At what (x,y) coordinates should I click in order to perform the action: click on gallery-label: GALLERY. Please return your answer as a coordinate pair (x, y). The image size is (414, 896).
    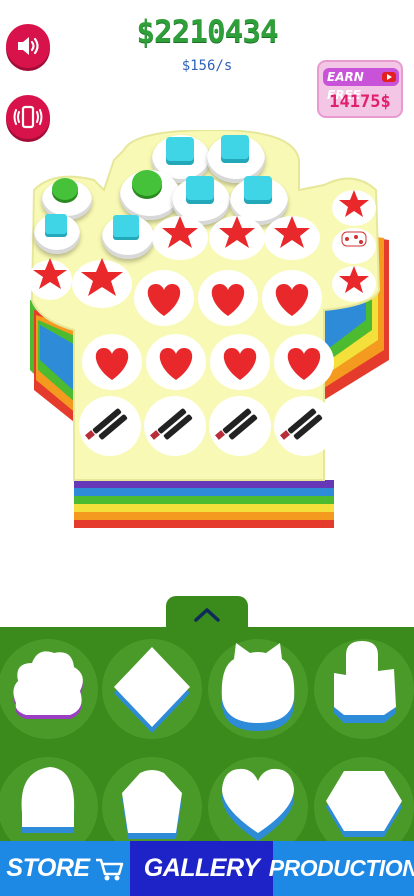
    Looking at the image, I should click on (201, 868).